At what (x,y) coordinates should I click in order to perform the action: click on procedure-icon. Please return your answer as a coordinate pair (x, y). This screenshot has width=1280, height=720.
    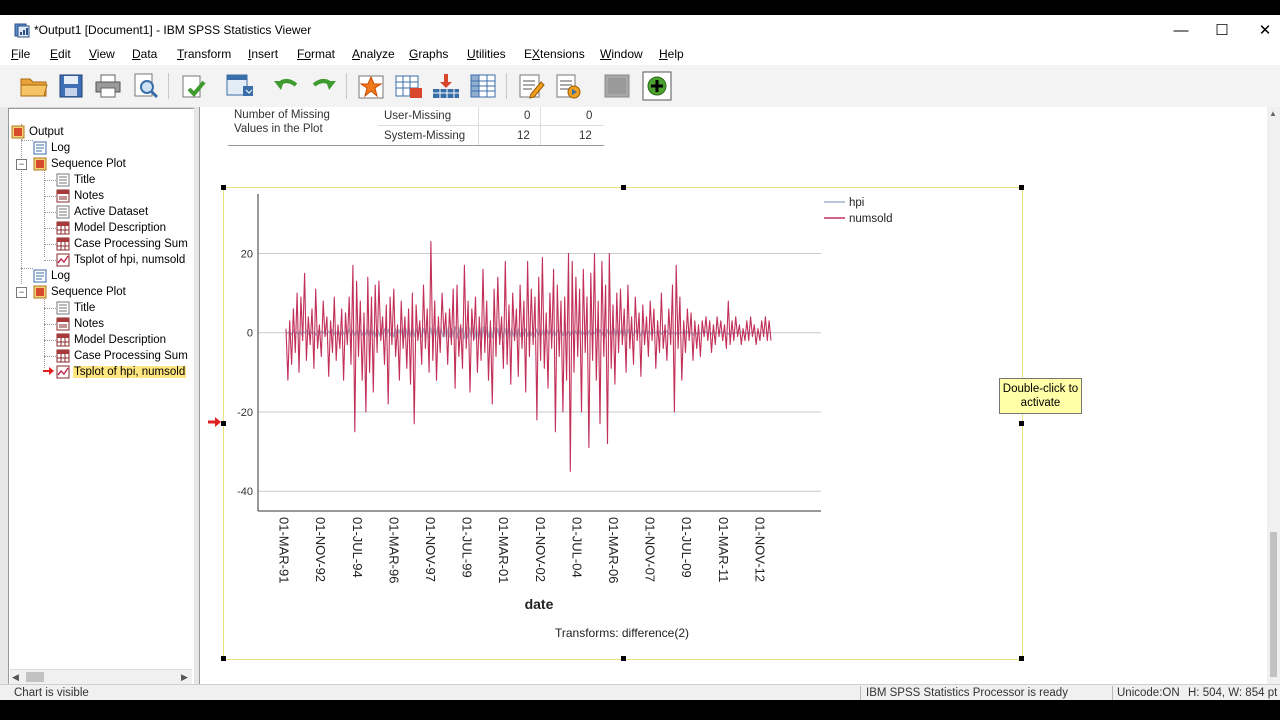
    Looking at the image, I should click on (40, 292).